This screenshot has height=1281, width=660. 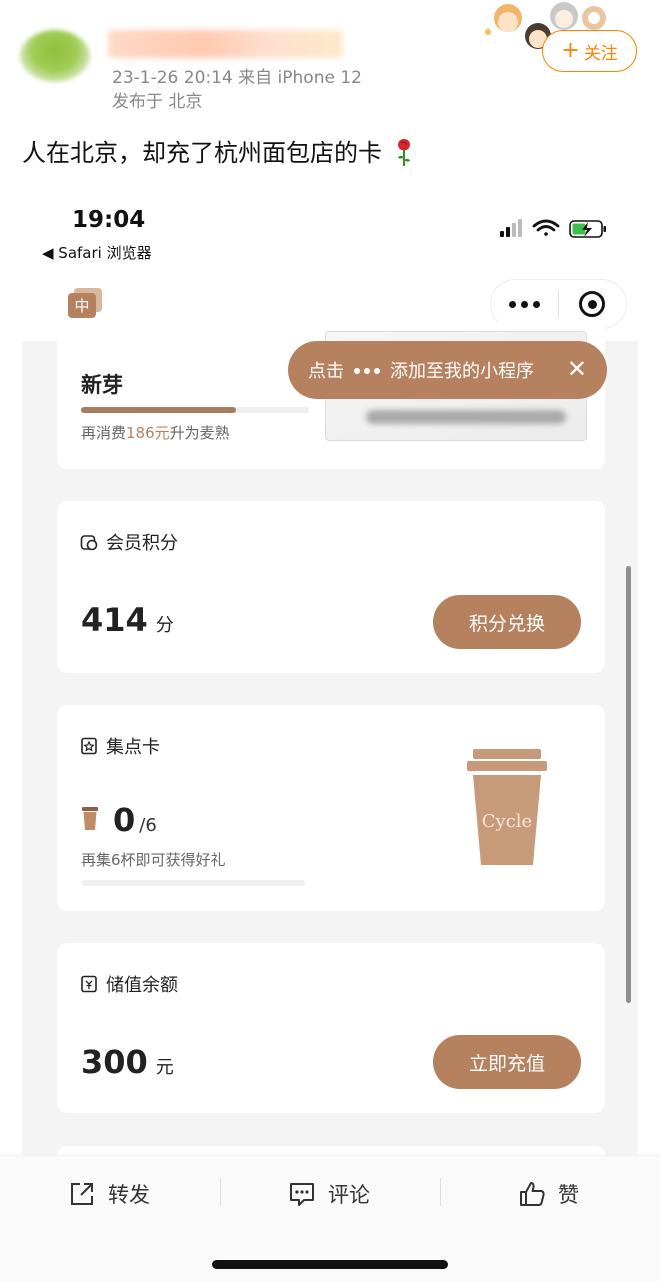 What do you see at coordinates (511, 228) in the screenshot?
I see `signal-icon` at bounding box center [511, 228].